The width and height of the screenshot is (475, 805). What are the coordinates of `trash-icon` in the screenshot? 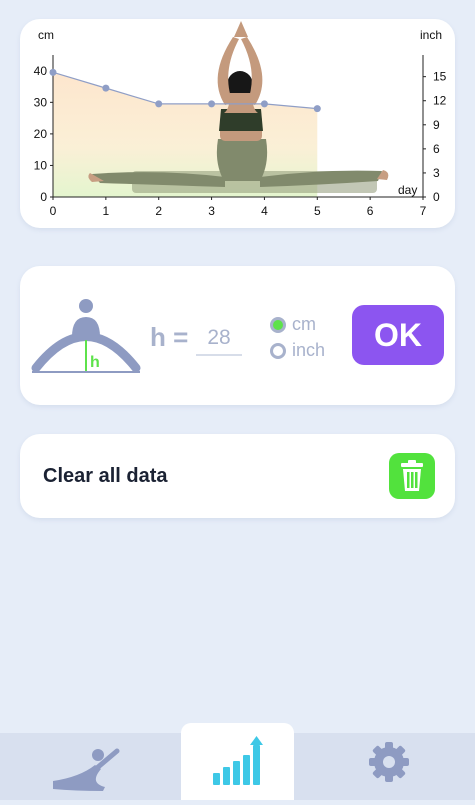 It's located at (412, 475).